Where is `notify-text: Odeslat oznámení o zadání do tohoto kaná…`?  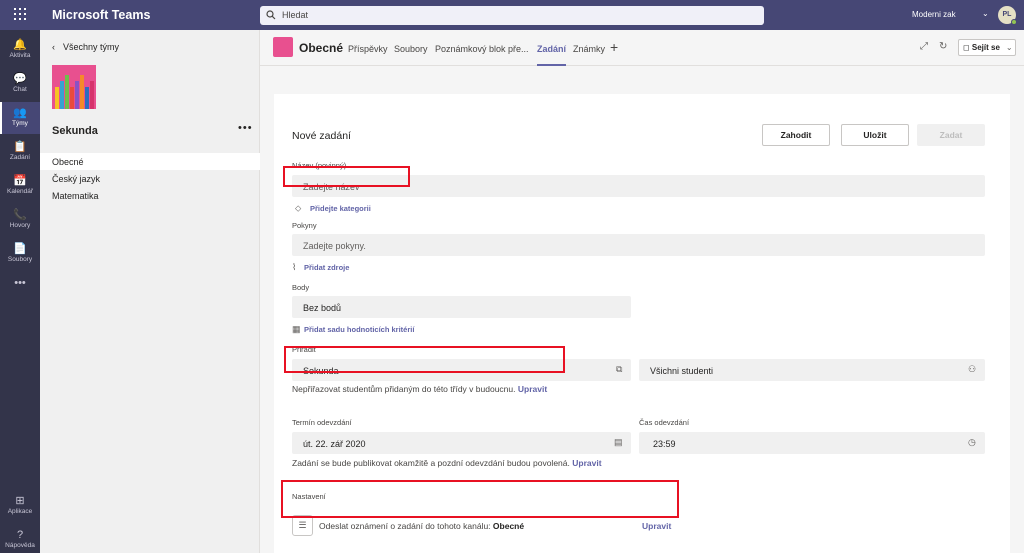
notify-text: Odeslat oznámení o zadání do tohoto kaná… is located at coordinates (421, 526).